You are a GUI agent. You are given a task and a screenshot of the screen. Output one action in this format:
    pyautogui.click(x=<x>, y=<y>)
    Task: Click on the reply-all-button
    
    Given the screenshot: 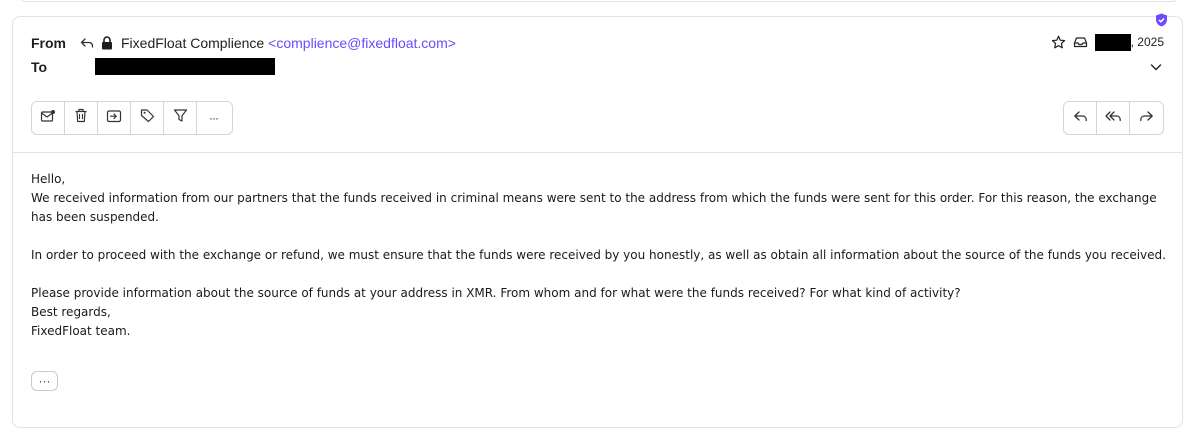 What is the action you would take?
    pyautogui.click(x=1113, y=118)
    